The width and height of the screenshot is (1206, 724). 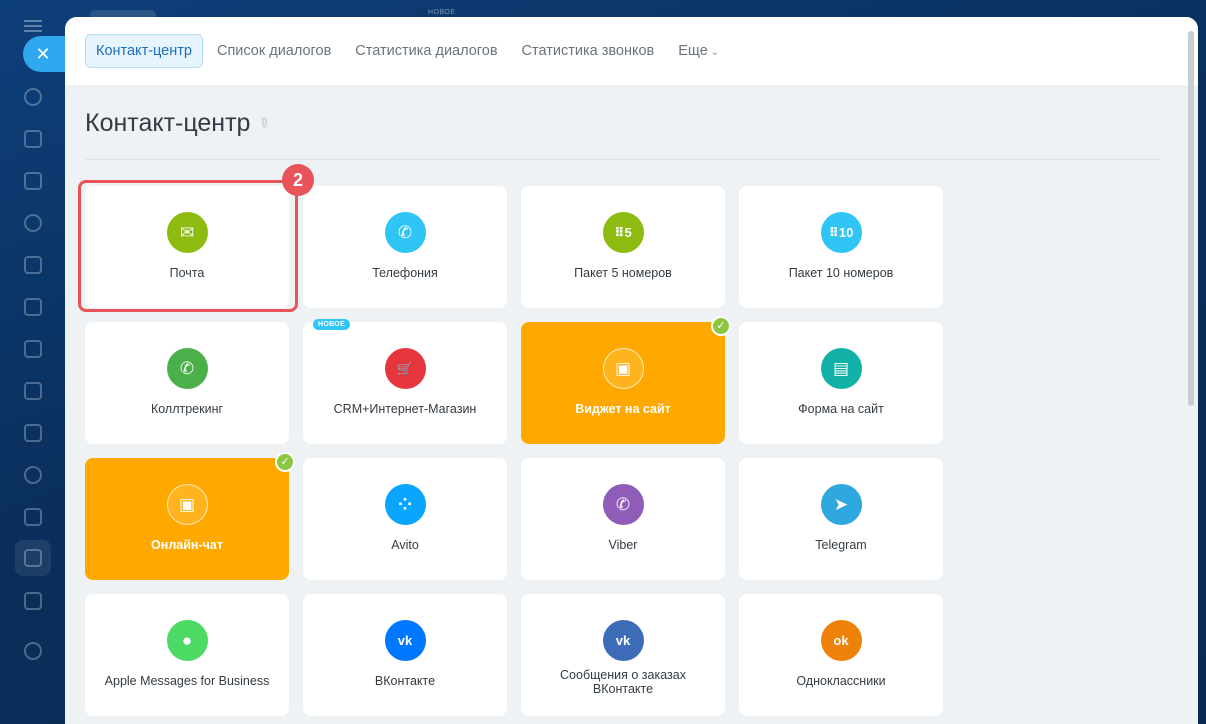 I want to click on rail-chat-icon, so click(x=33, y=139).